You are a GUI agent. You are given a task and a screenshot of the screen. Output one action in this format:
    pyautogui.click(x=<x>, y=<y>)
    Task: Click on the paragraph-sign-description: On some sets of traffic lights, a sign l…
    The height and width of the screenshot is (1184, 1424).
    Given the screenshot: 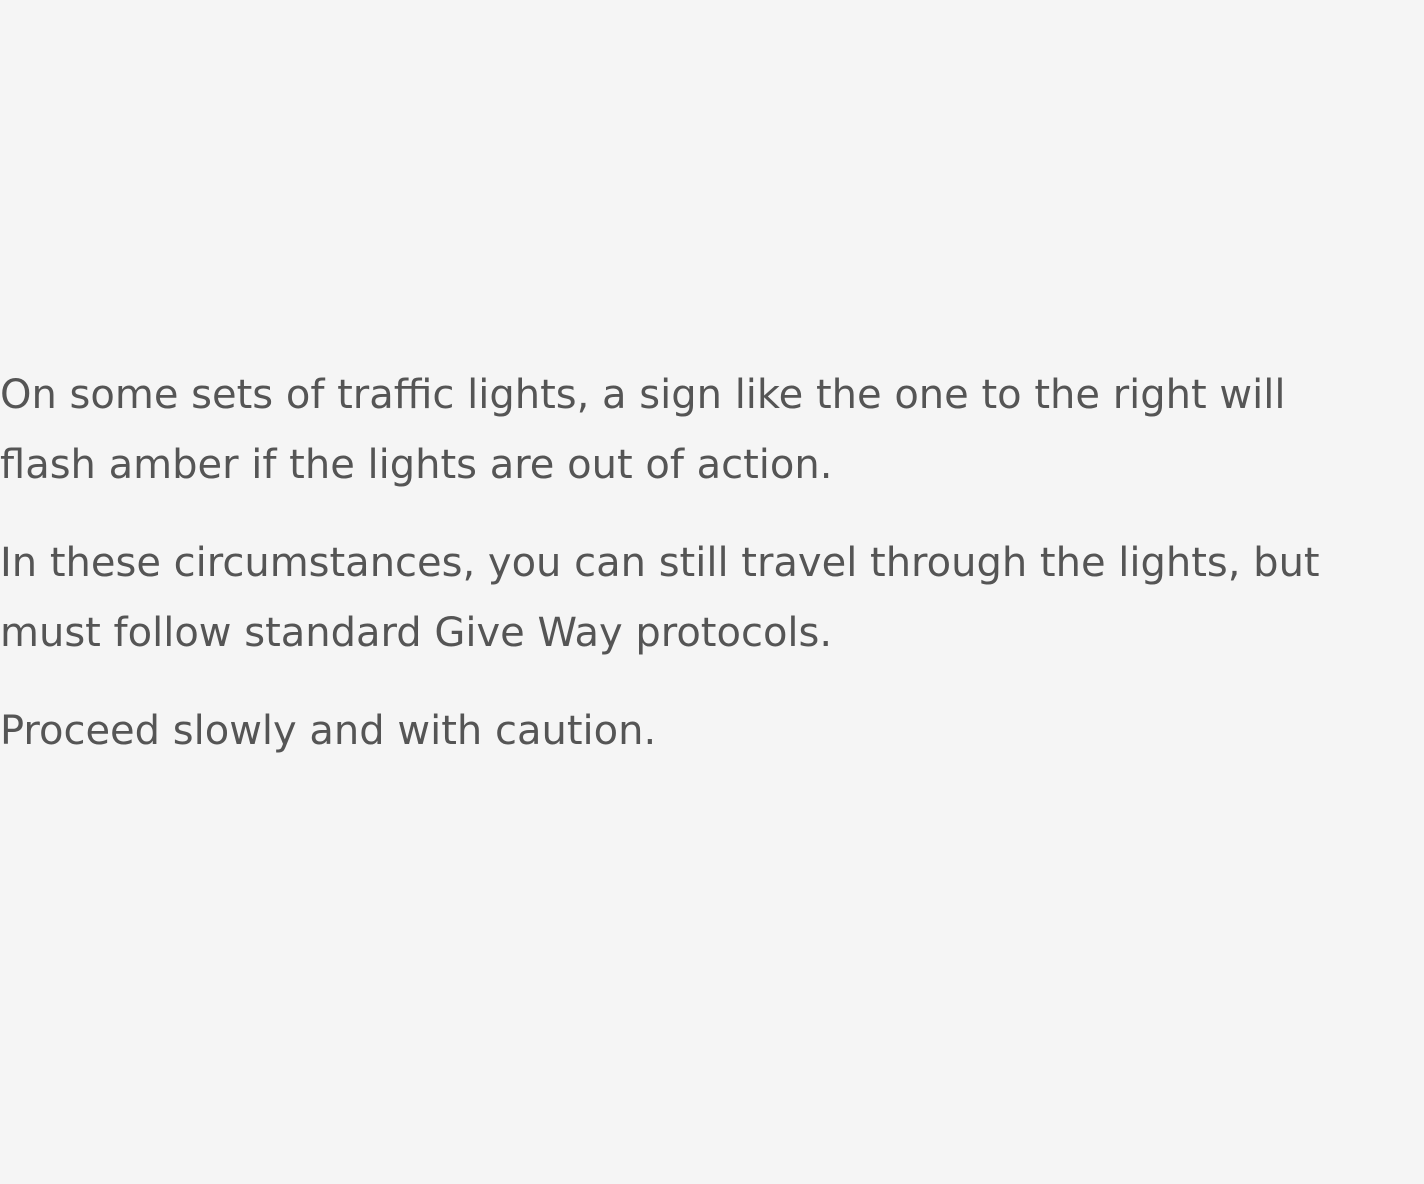 What is the action you would take?
    pyautogui.click(x=643, y=430)
    